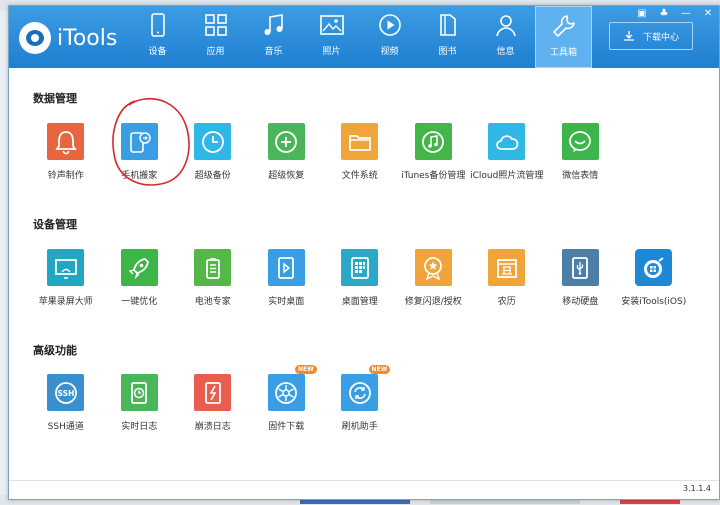  I want to click on tool-crash-log: 崩溃日志, so click(213, 403).